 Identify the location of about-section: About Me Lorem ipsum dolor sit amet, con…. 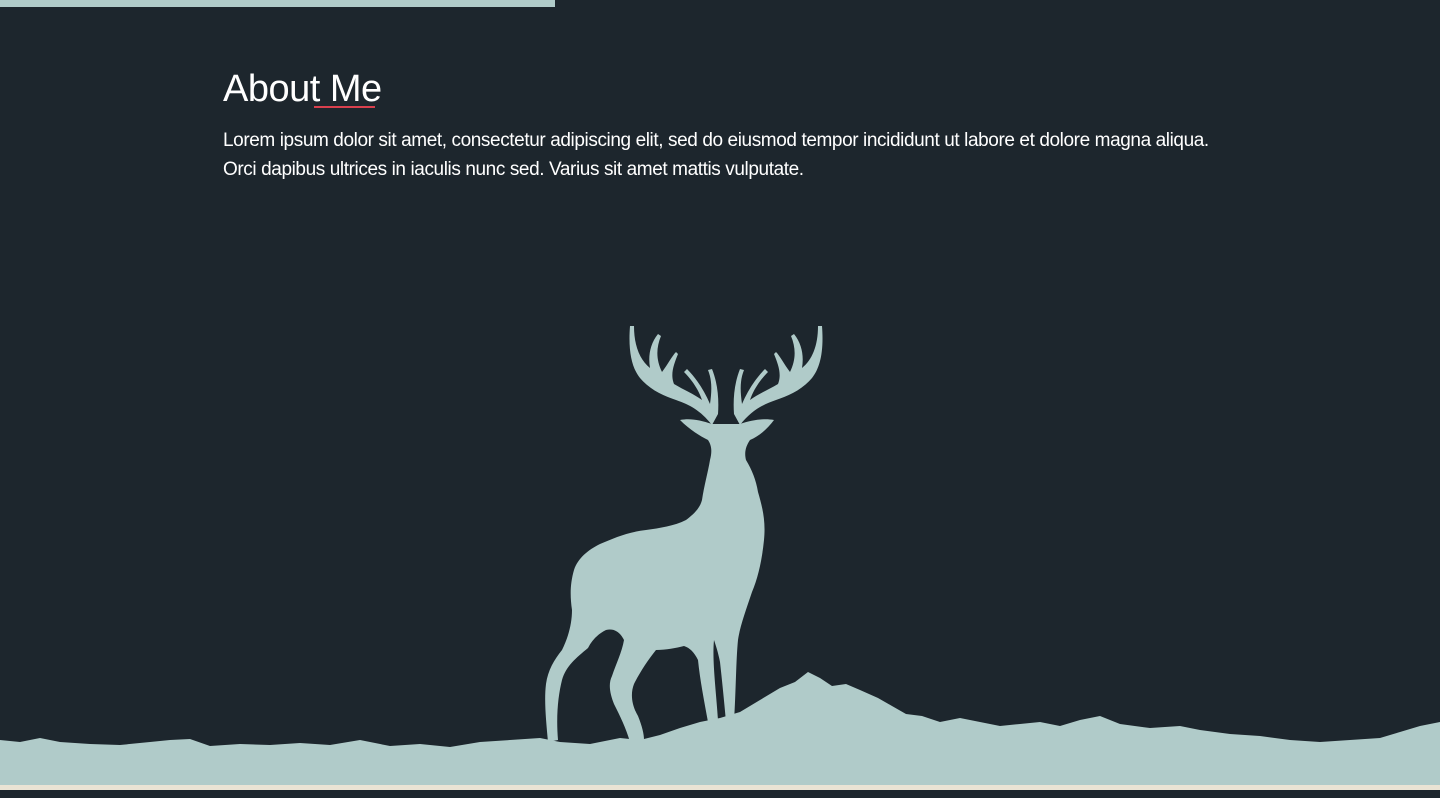
(723, 125).